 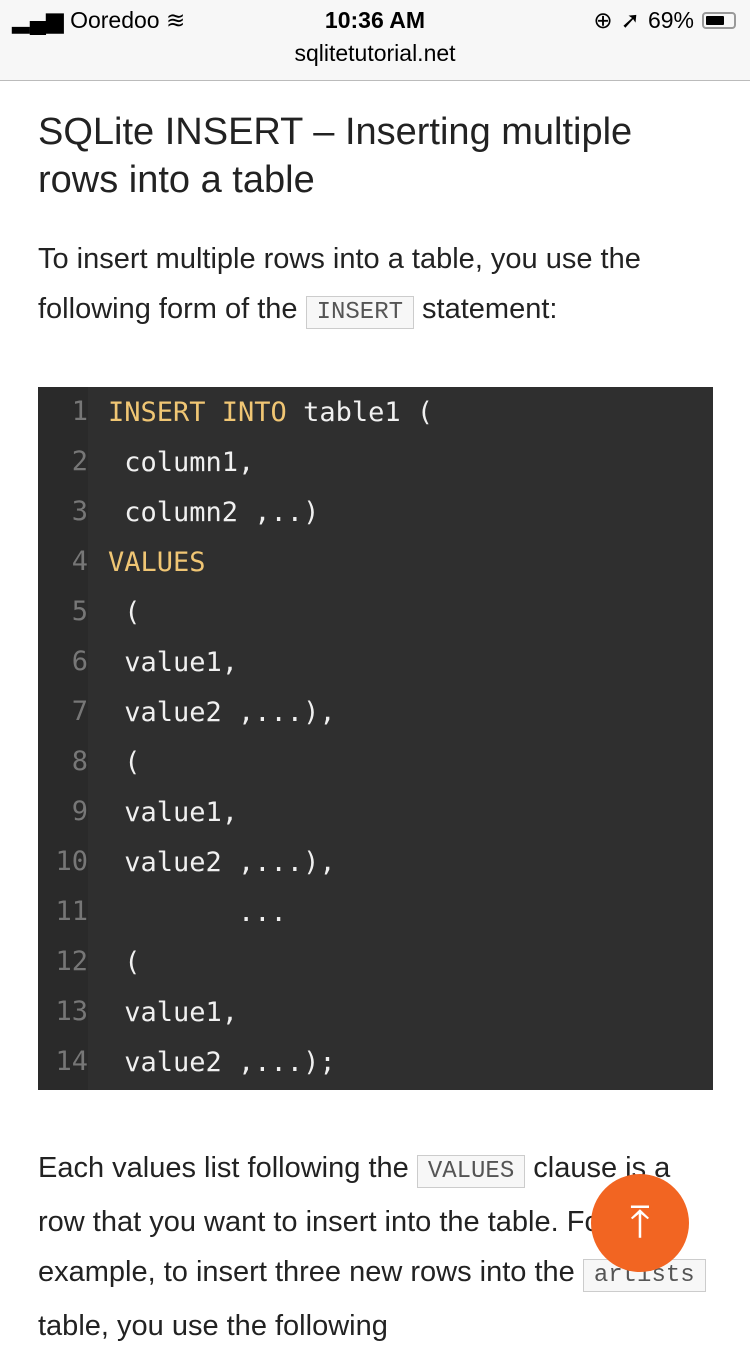 I want to click on line-number: 9, so click(x=63, y=812).